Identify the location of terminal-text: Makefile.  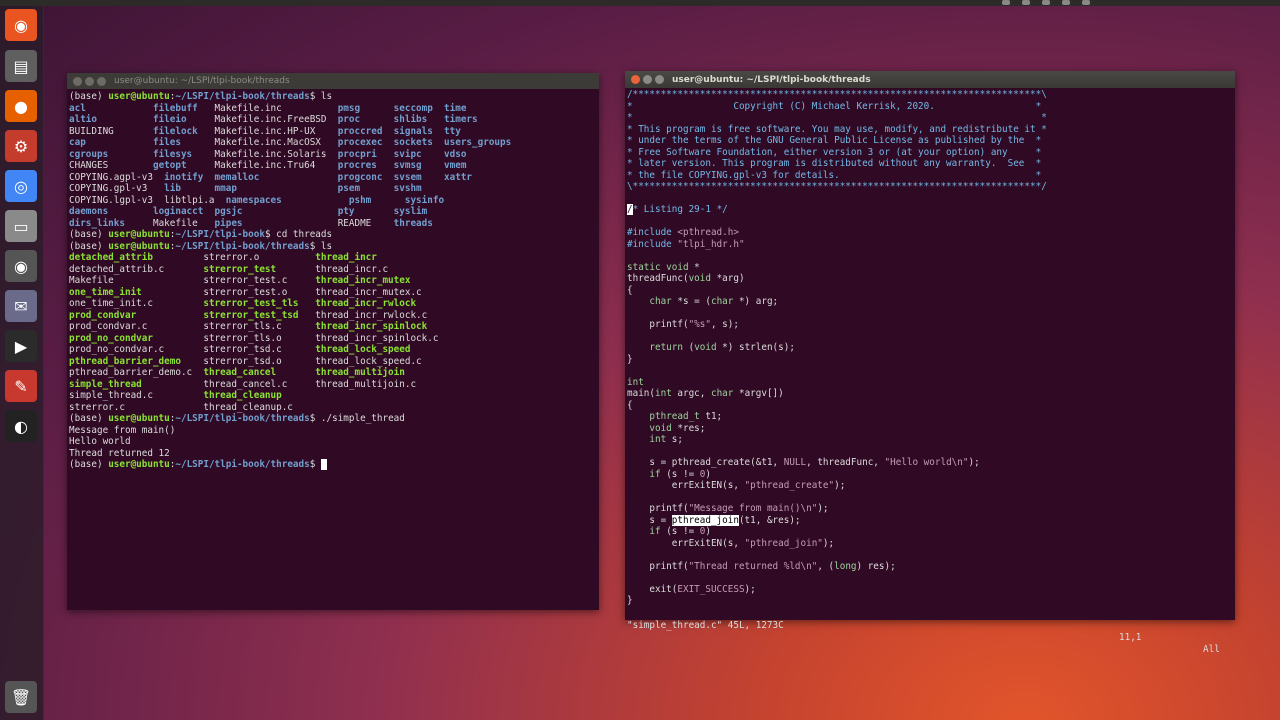
(183, 223).